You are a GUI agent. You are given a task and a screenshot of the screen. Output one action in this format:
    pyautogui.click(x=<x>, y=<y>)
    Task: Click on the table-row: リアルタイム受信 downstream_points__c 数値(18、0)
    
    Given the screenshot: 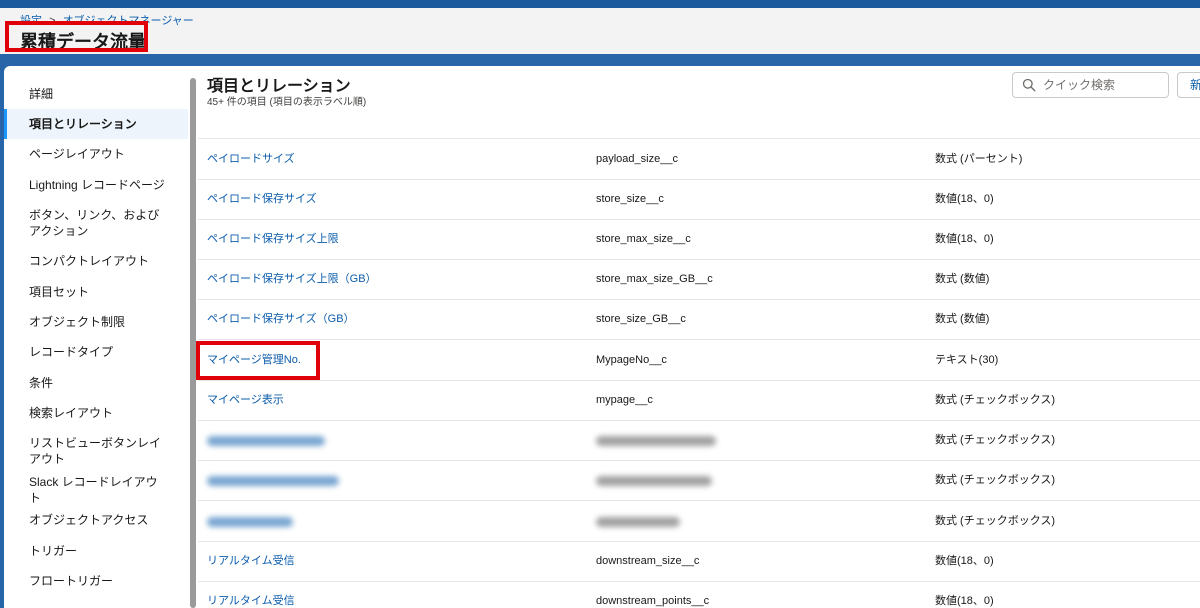 What is the action you would take?
    pyautogui.click(x=699, y=595)
    